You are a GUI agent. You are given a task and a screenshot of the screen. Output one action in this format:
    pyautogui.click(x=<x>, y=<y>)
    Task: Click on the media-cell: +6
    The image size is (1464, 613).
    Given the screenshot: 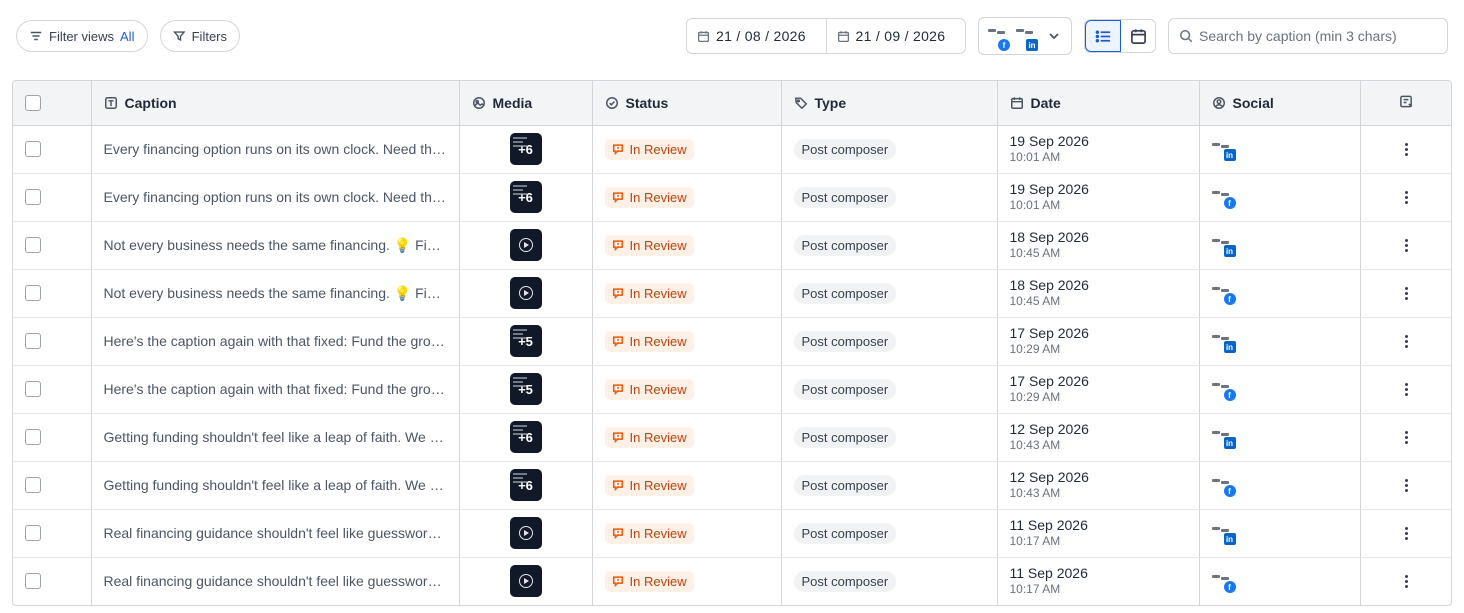 What is the action you would take?
    pyautogui.click(x=526, y=437)
    